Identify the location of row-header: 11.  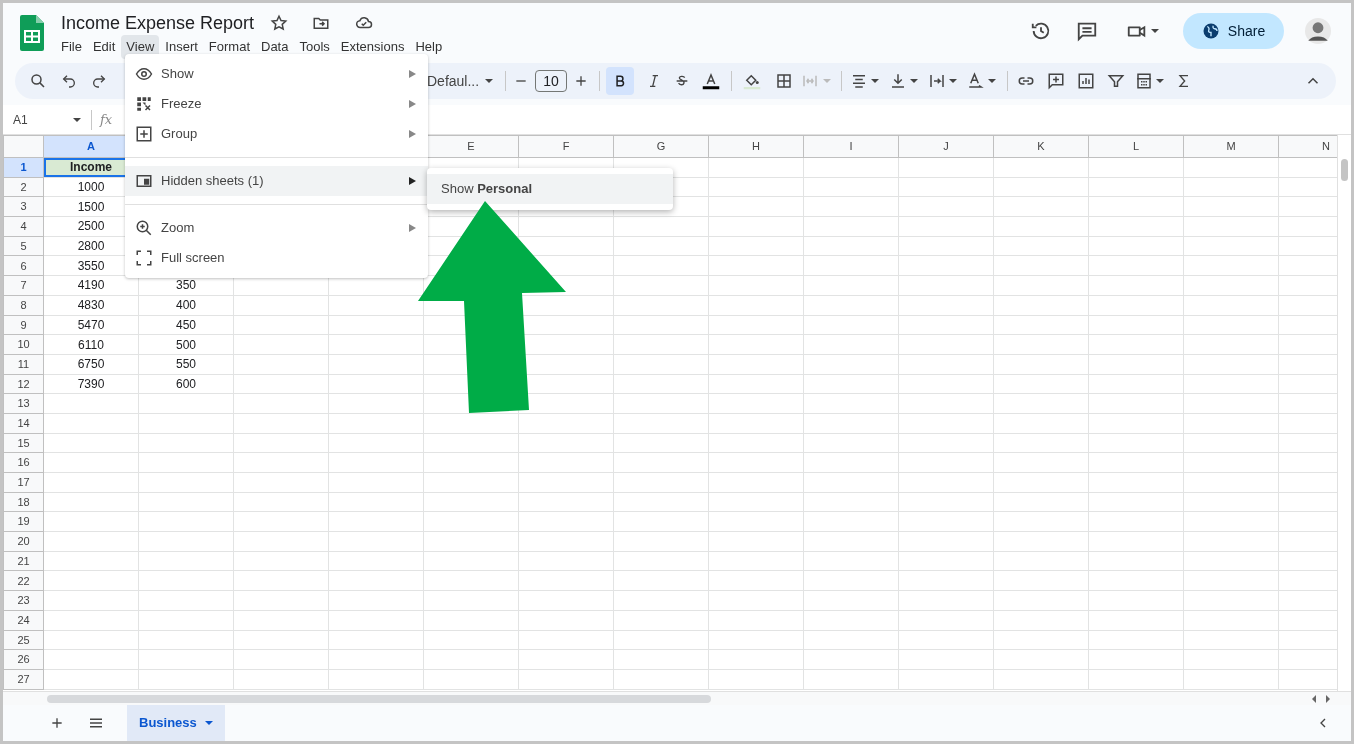
(23, 364).